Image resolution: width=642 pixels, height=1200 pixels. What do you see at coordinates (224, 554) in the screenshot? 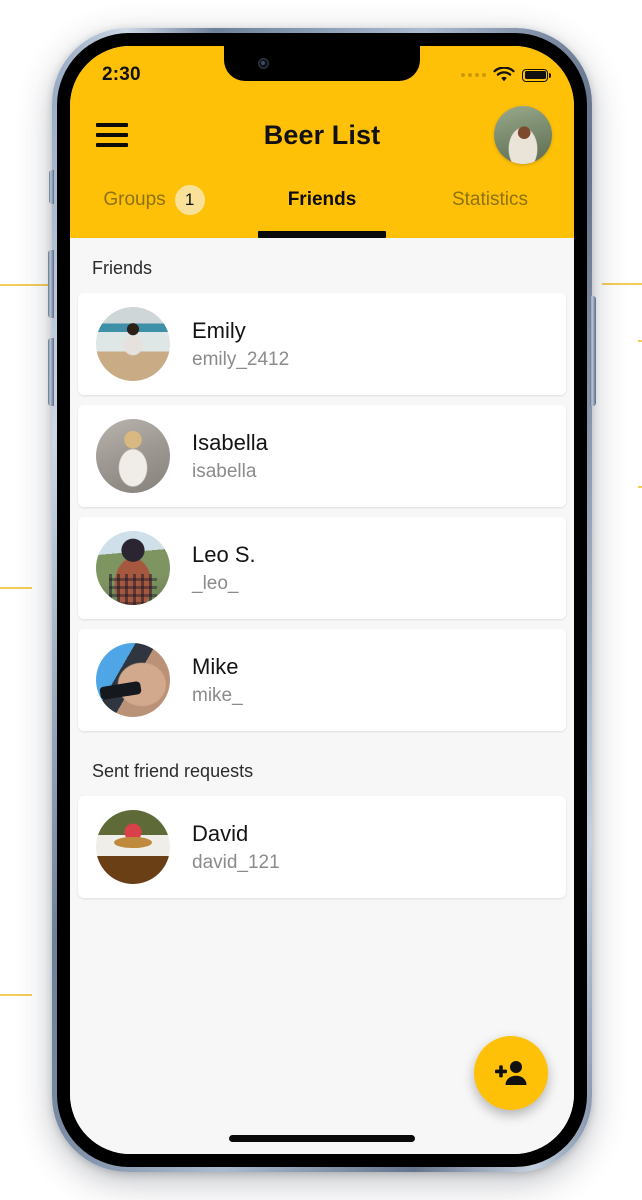
I see `friend-name: Leo S.` at bounding box center [224, 554].